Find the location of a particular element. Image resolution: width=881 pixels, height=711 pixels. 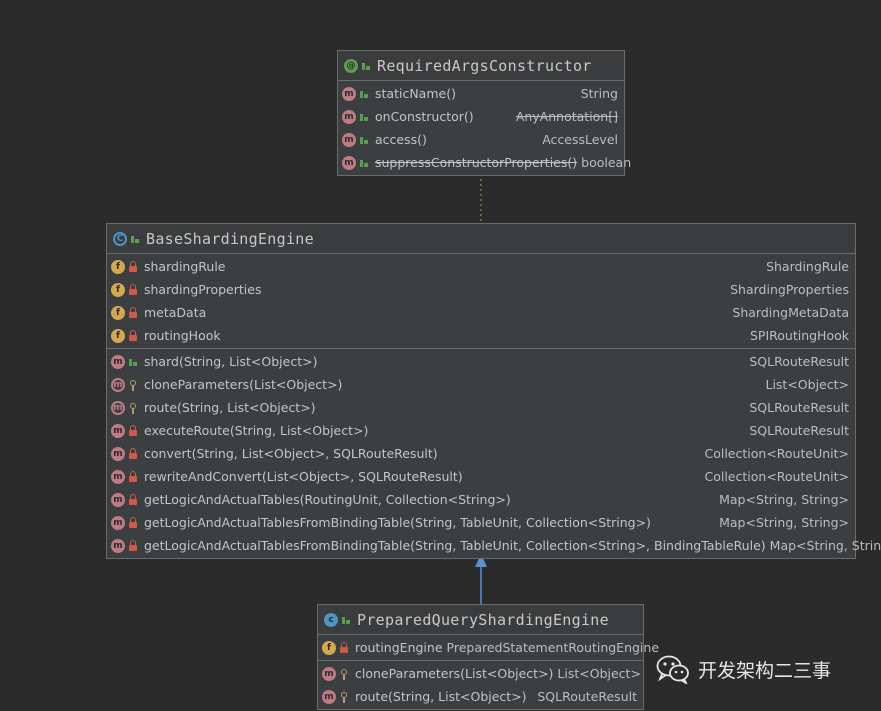

watermark: 开发架构二三事 is located at coordinates (743, 669).